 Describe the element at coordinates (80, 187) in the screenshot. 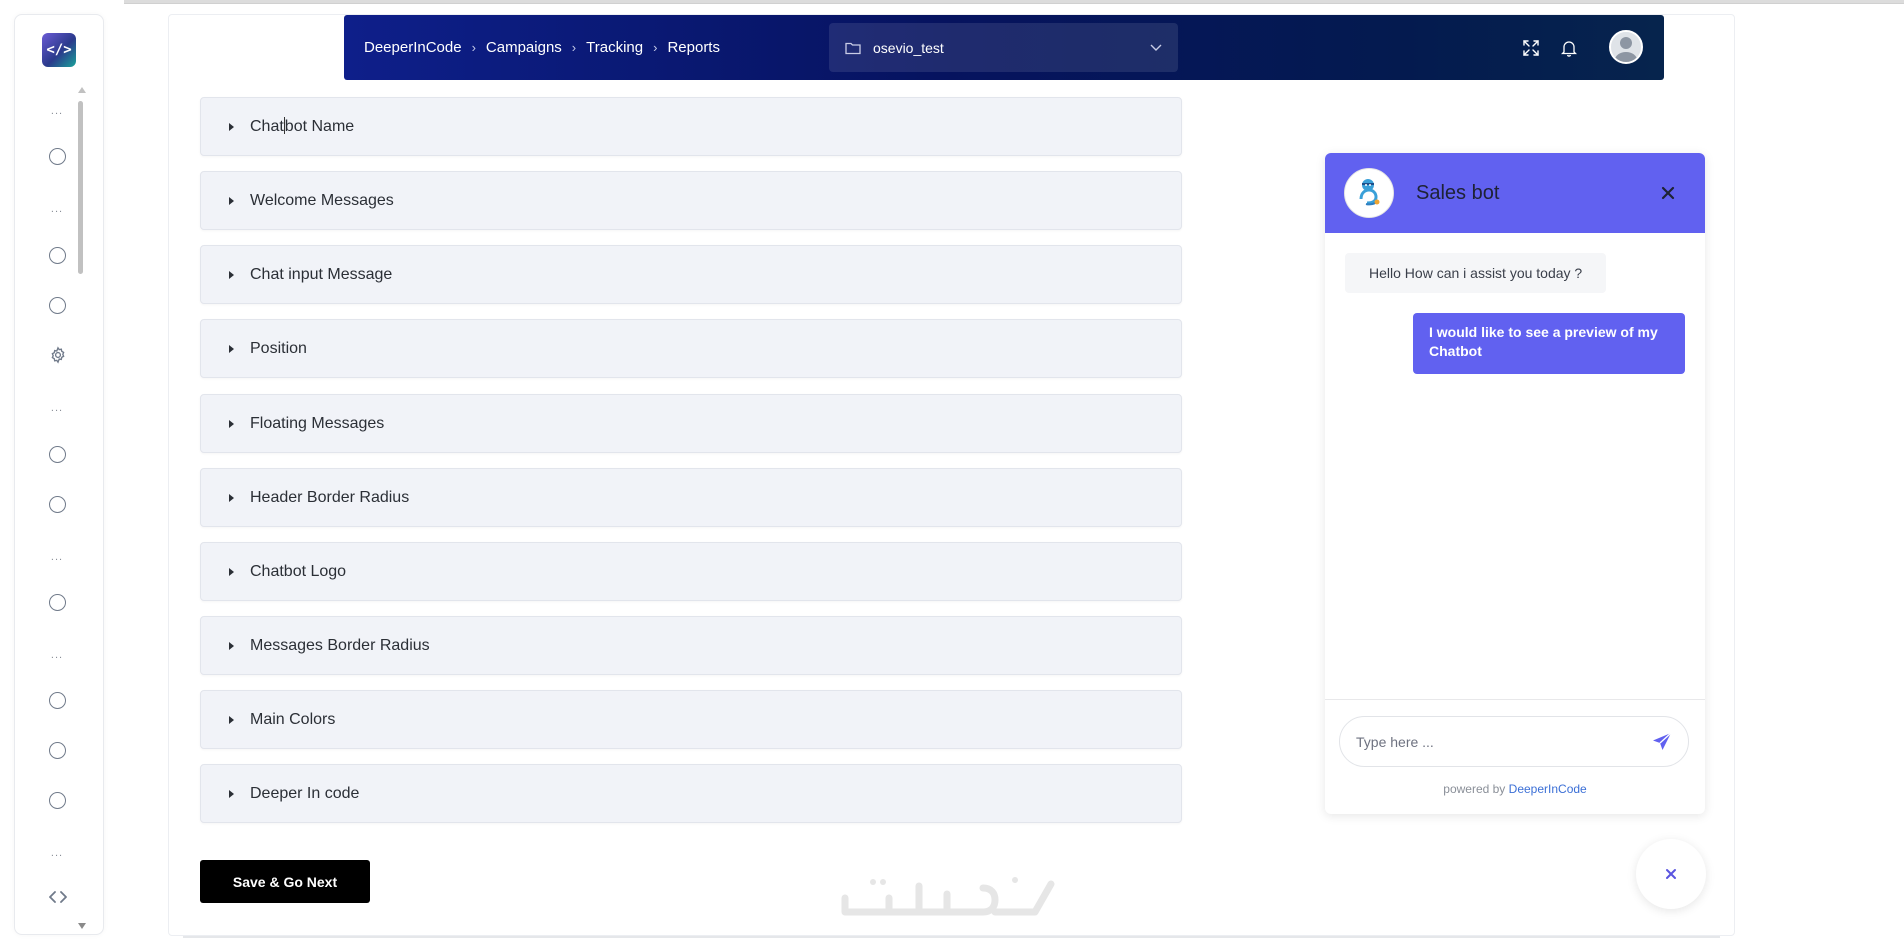

I see `sidebar-scrollbar-thumb` at that location.